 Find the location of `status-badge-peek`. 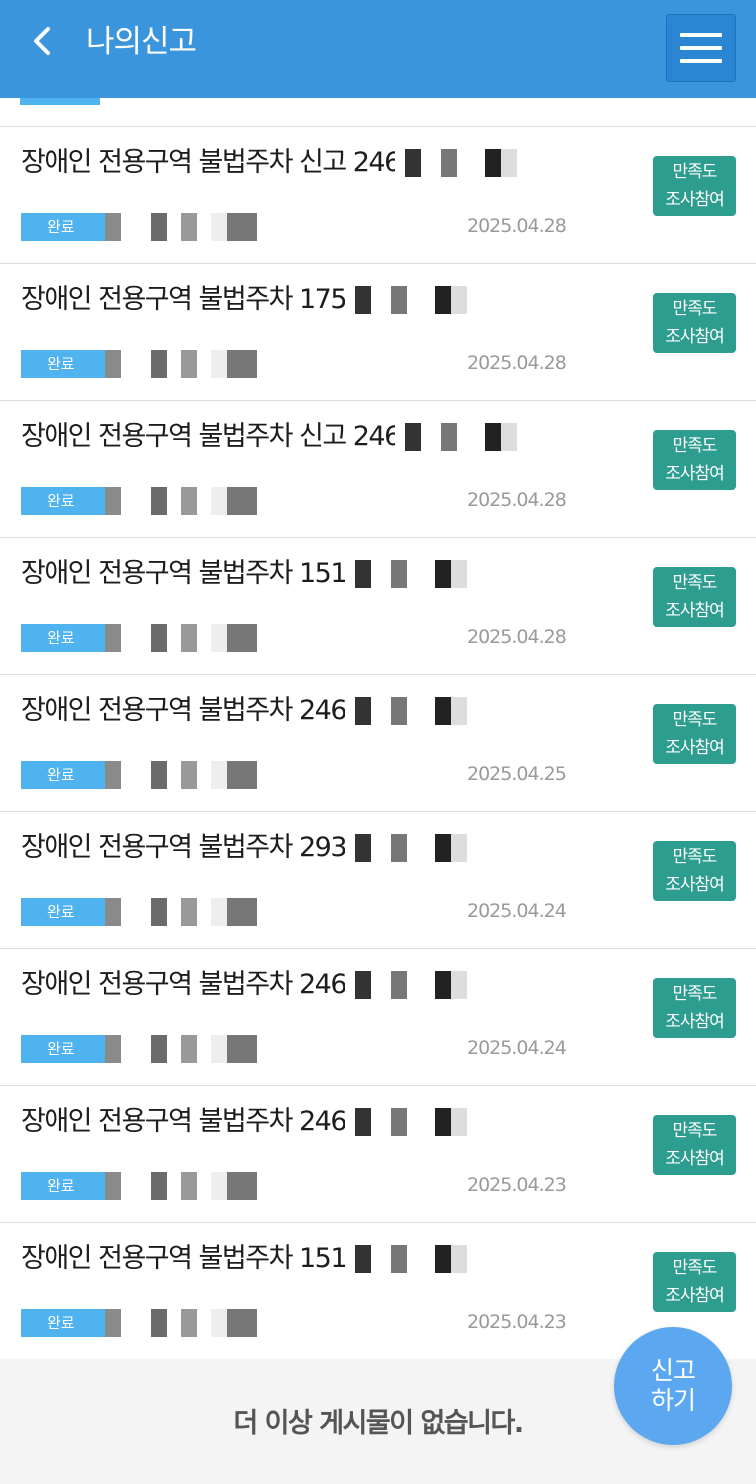

status-badge-peek is located at coordinates (60, 101).